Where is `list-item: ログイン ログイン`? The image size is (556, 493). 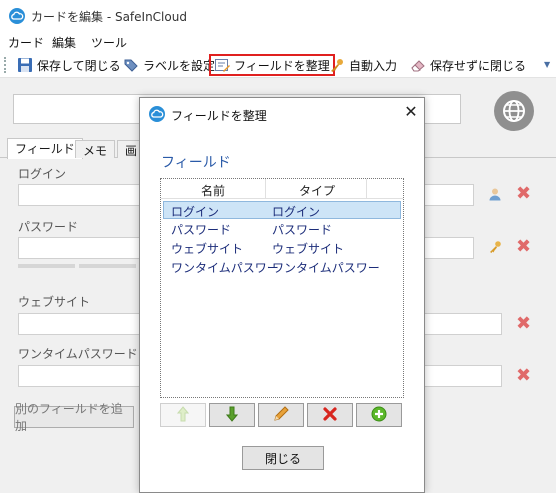
list-item: ログイン ログイン is located at coordinates (282, 210).